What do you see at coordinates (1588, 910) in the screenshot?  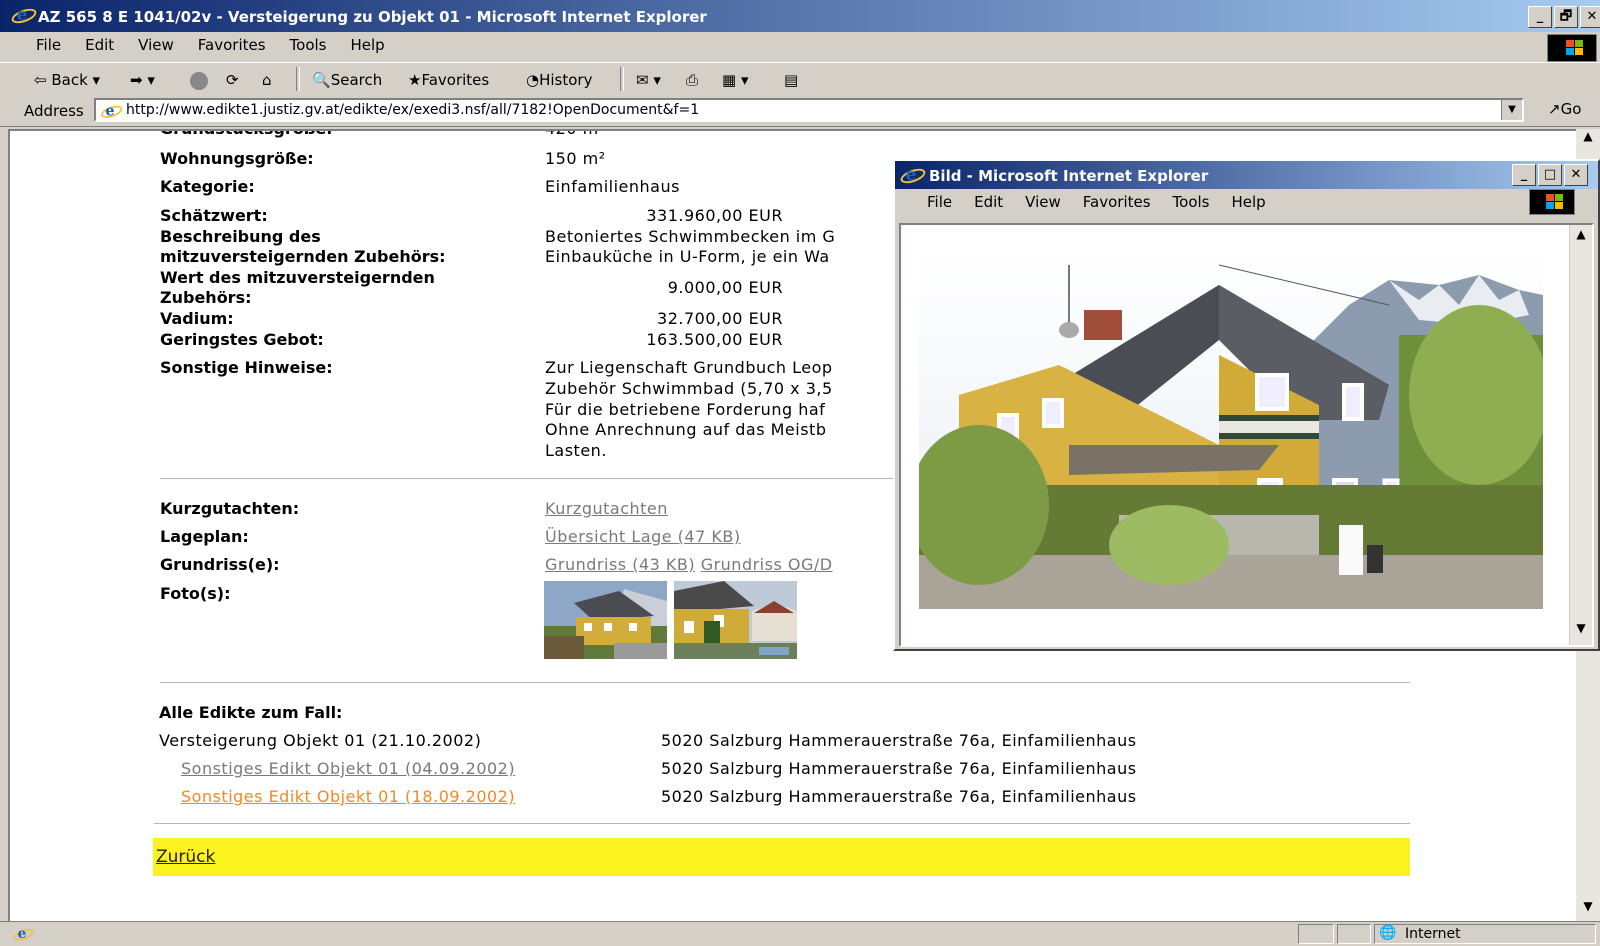 I see `scroll-down-icon: ▼` at bounding box center [1588, 910].